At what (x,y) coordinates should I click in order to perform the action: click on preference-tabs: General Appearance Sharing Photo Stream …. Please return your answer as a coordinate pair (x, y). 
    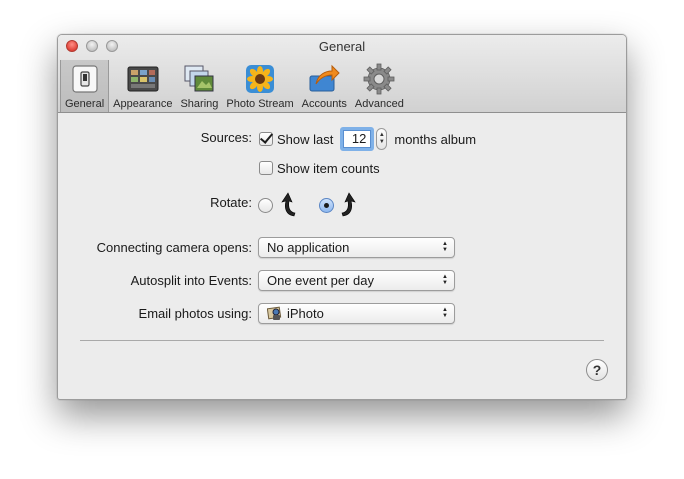
    Looking at the image, I should click on (234, 86).